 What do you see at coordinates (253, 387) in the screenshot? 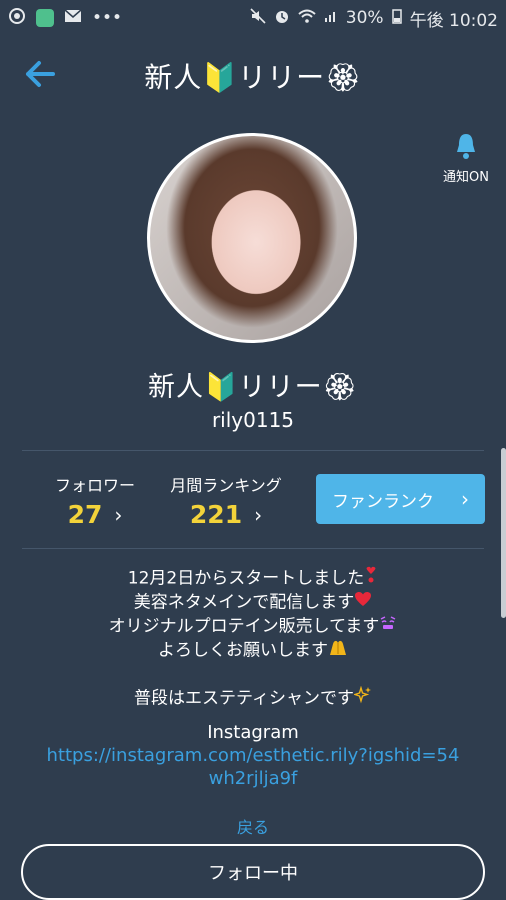
I see `profile-name: 新人🔰リリー🏵` at bounding box center [253, 387].